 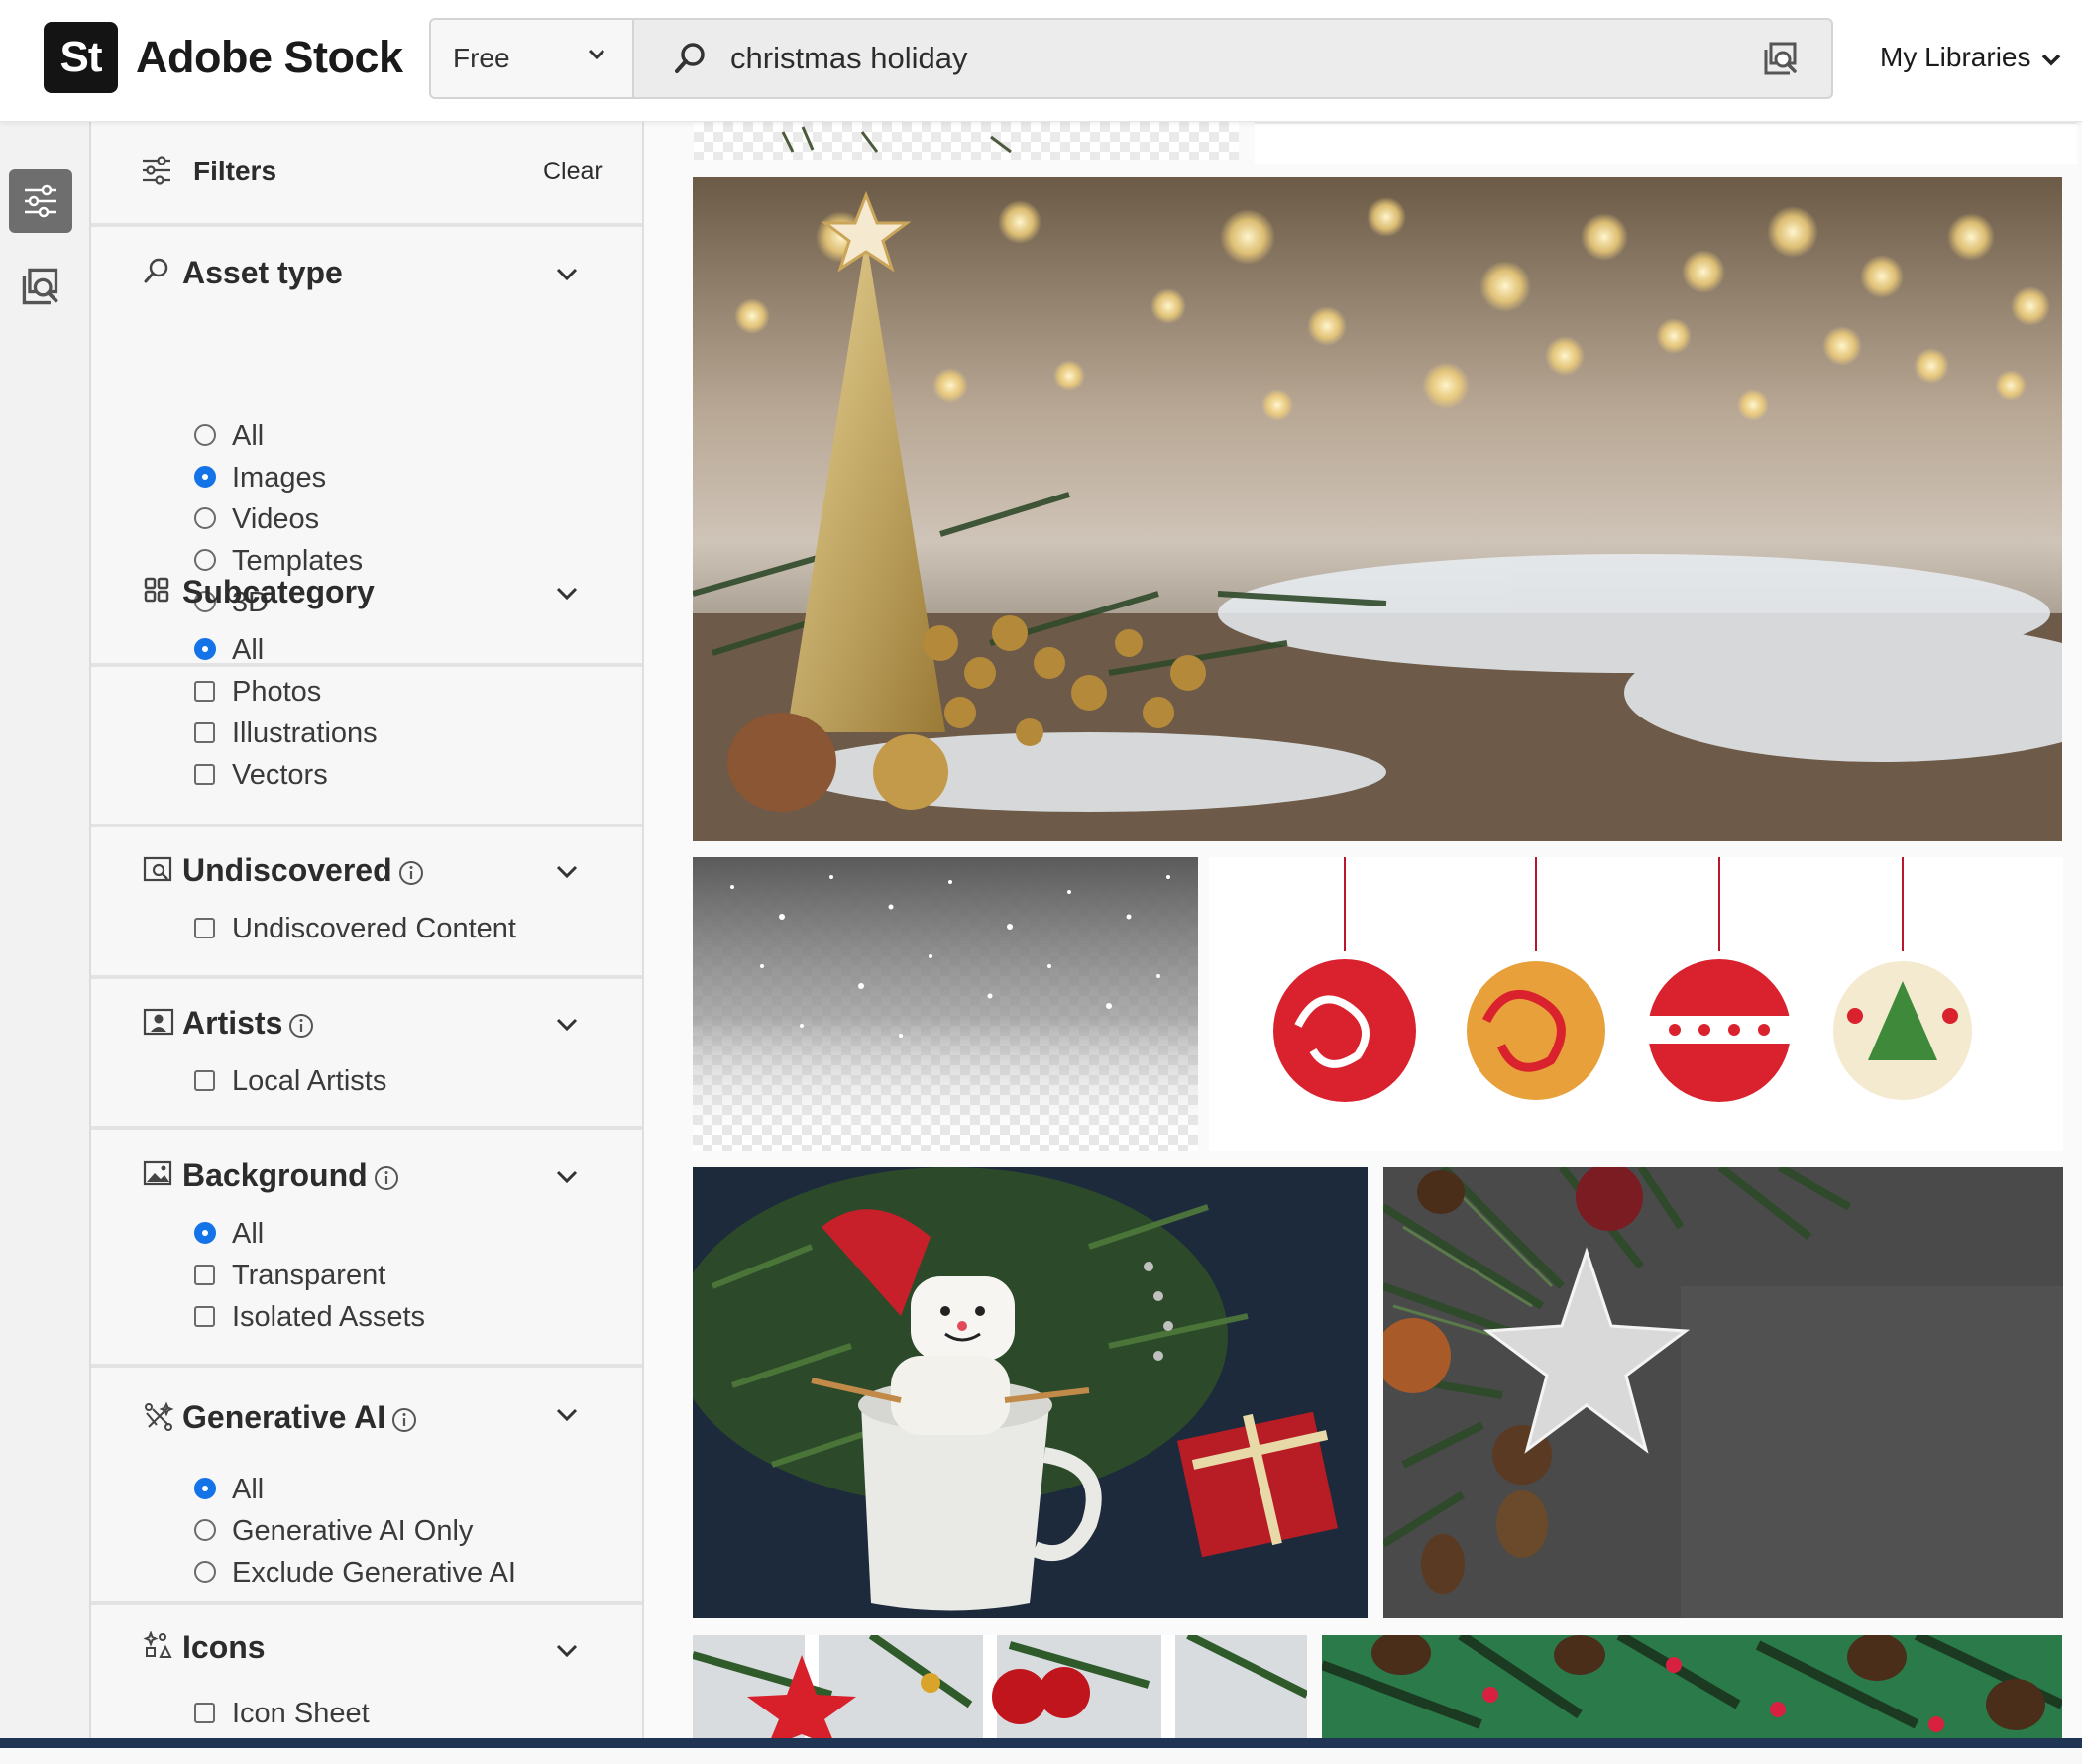 What do you see at coordinates (481, 58) in the screenshot?
I see `search-type-label: Free` at bounding box center [481, 58].